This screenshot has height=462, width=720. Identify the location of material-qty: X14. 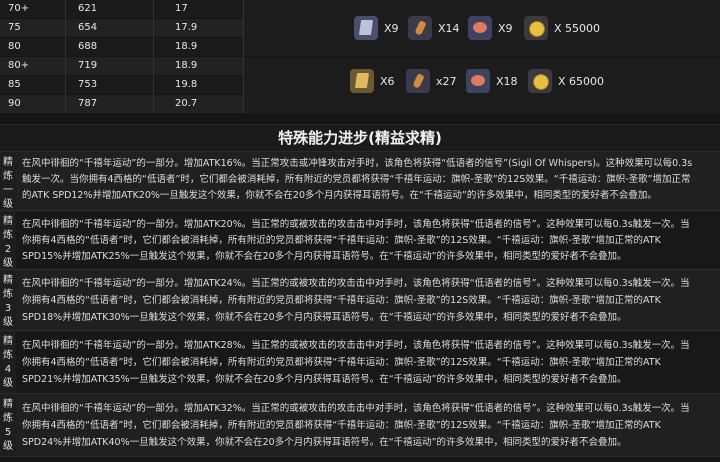
(449, 28).